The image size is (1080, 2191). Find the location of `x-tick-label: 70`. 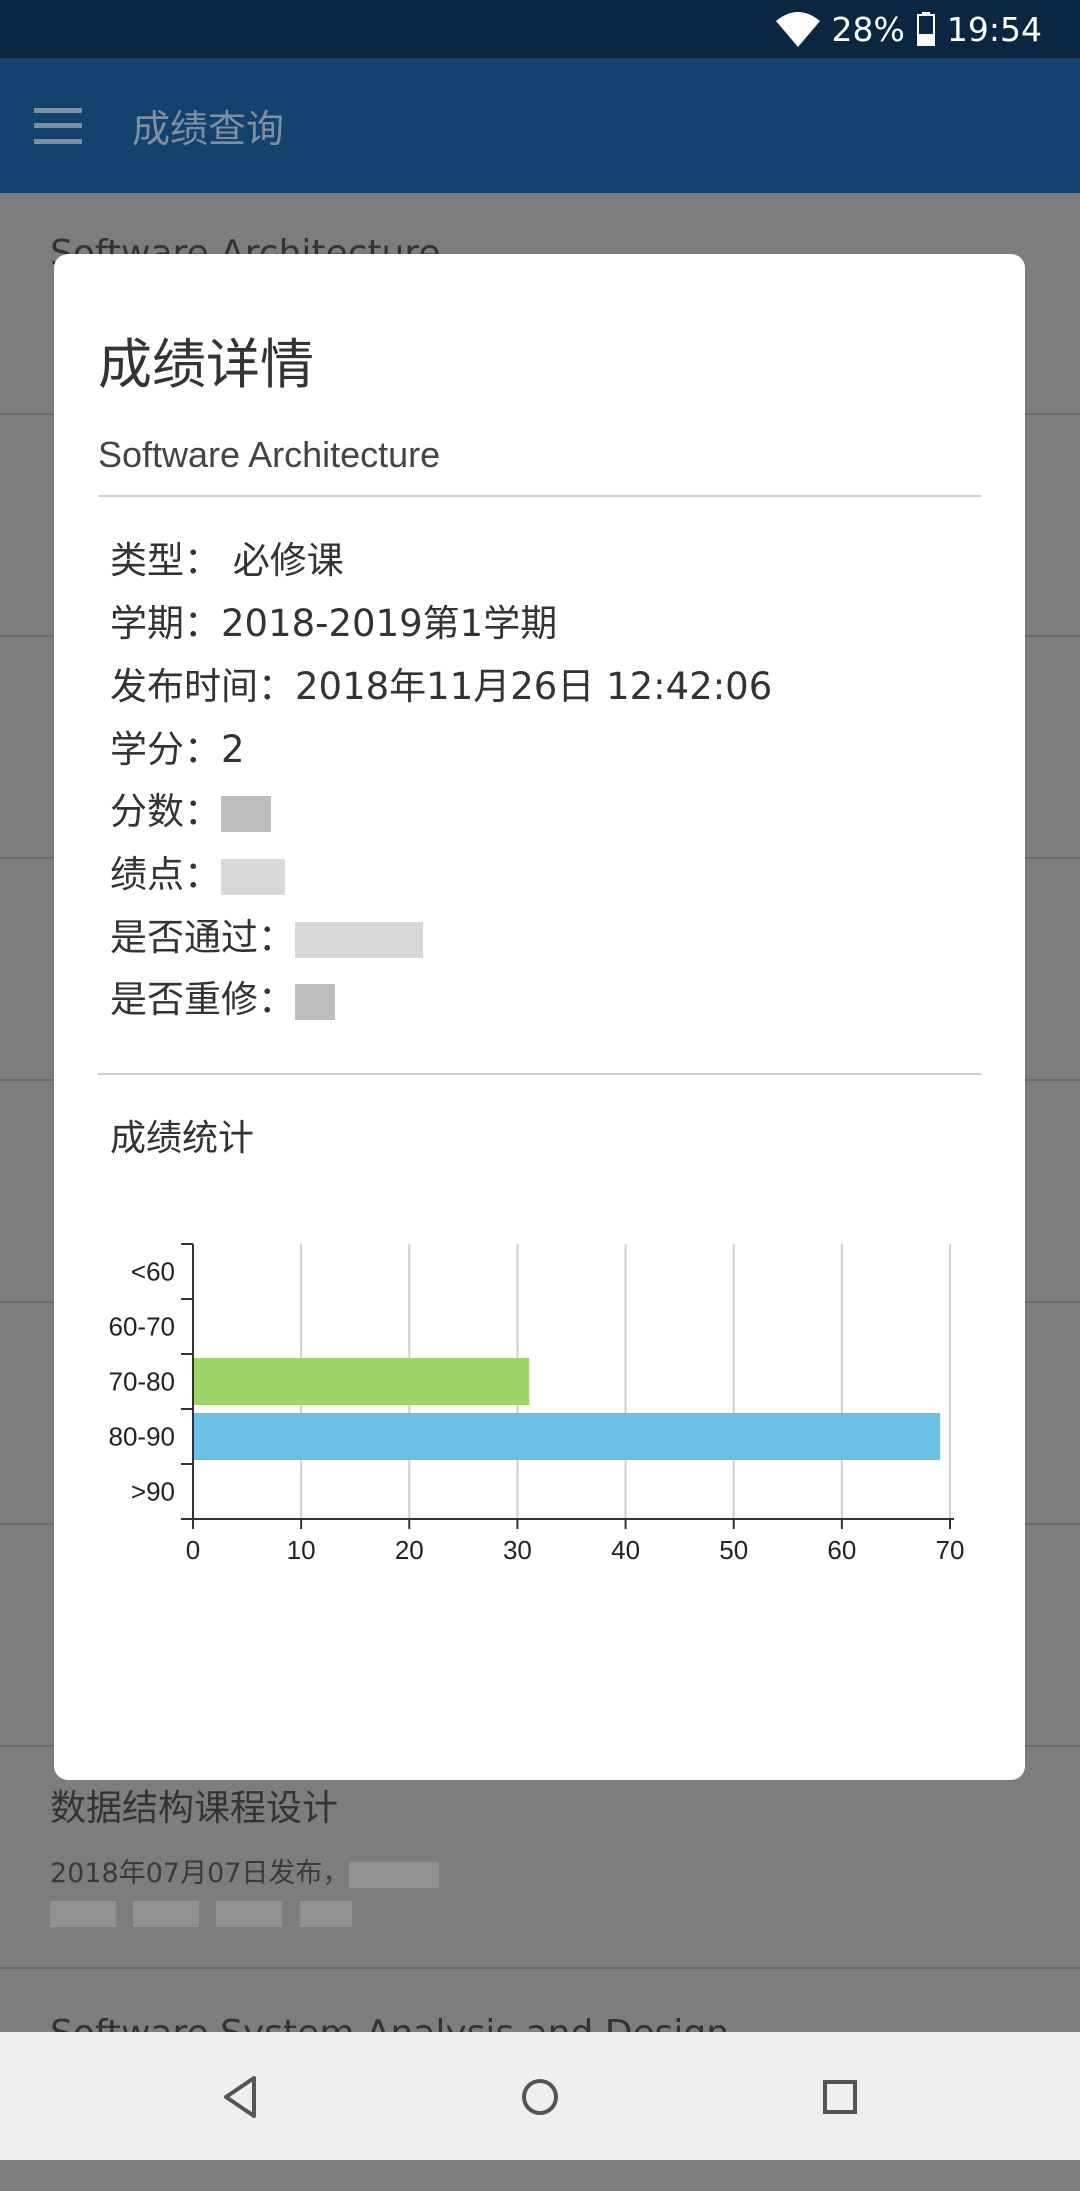

x-tick-label: 70 is located at coordinates (950, 1550).